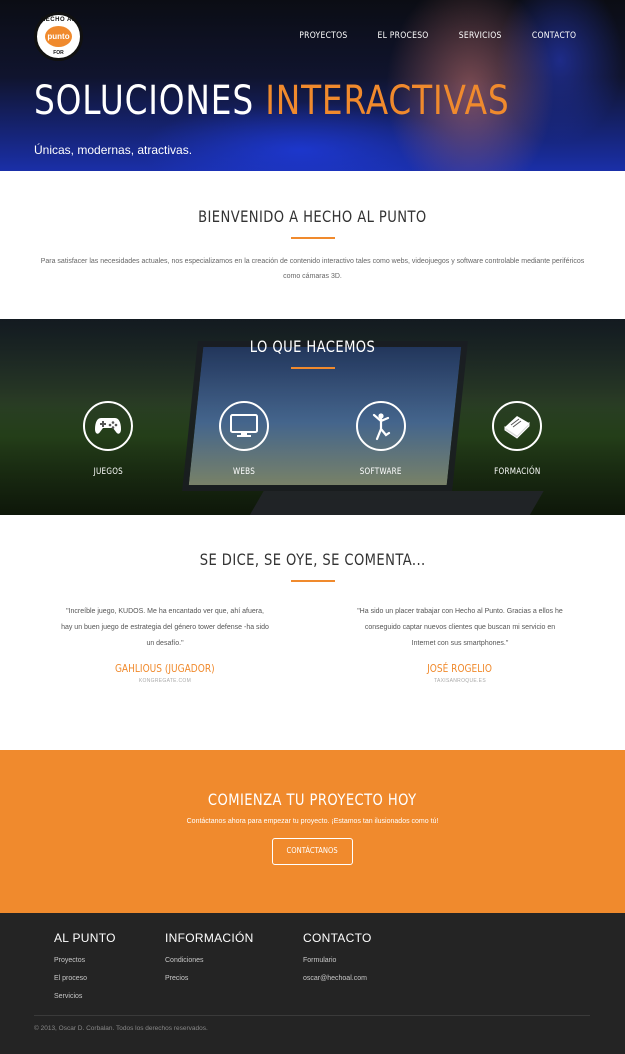 This screenshot has height=1054, width=625. What do you see at coordinates (108, 426) in the screenshot?
I see `gamepad-icon` at bounding box center [108, 426].